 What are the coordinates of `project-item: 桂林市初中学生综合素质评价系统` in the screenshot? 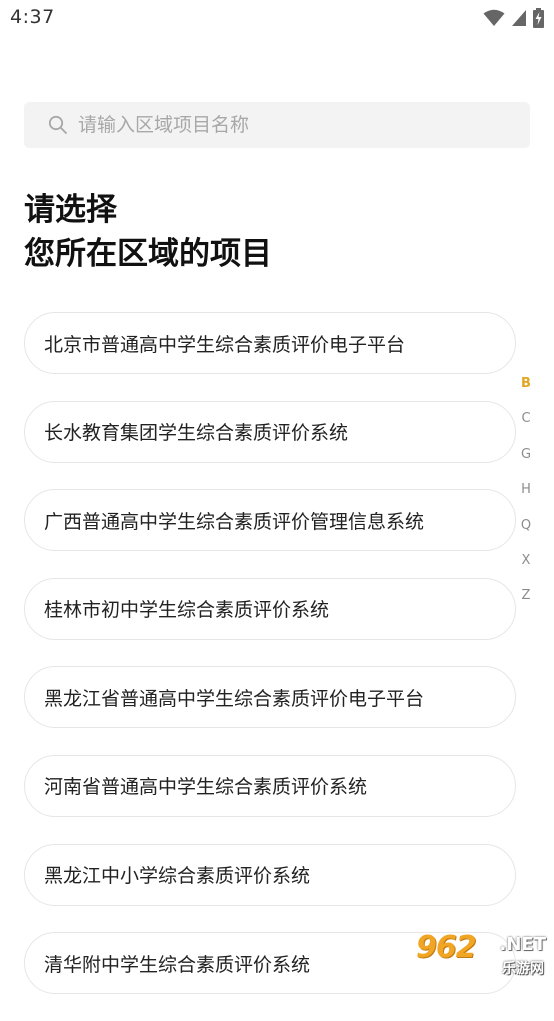 It's located at (270, 608).